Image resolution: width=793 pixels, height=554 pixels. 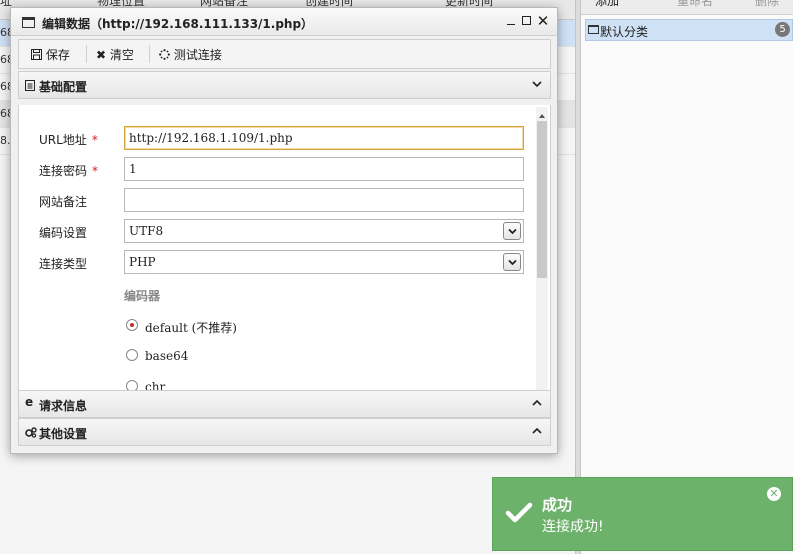 I want to click on section-request-info-label: 请求信息, so click(x=63, y=406).